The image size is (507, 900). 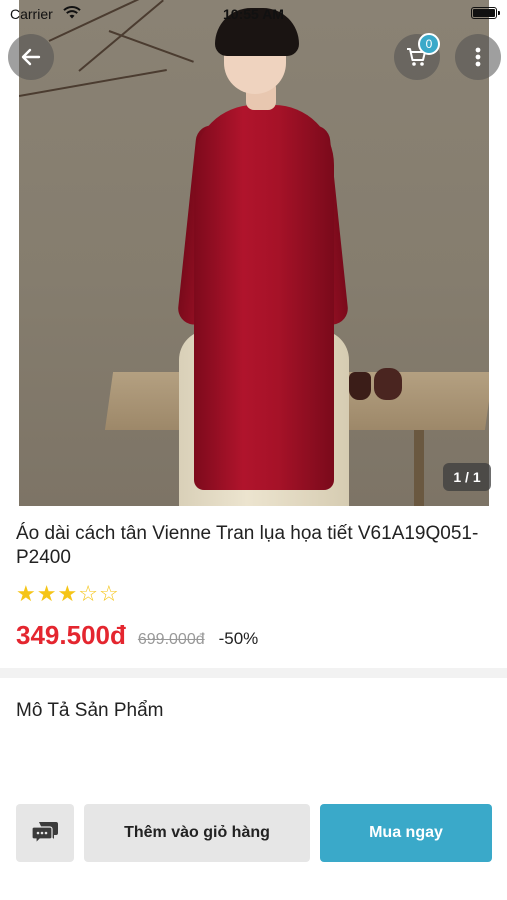 I want to click on back-button, so click(x=31, y=57).